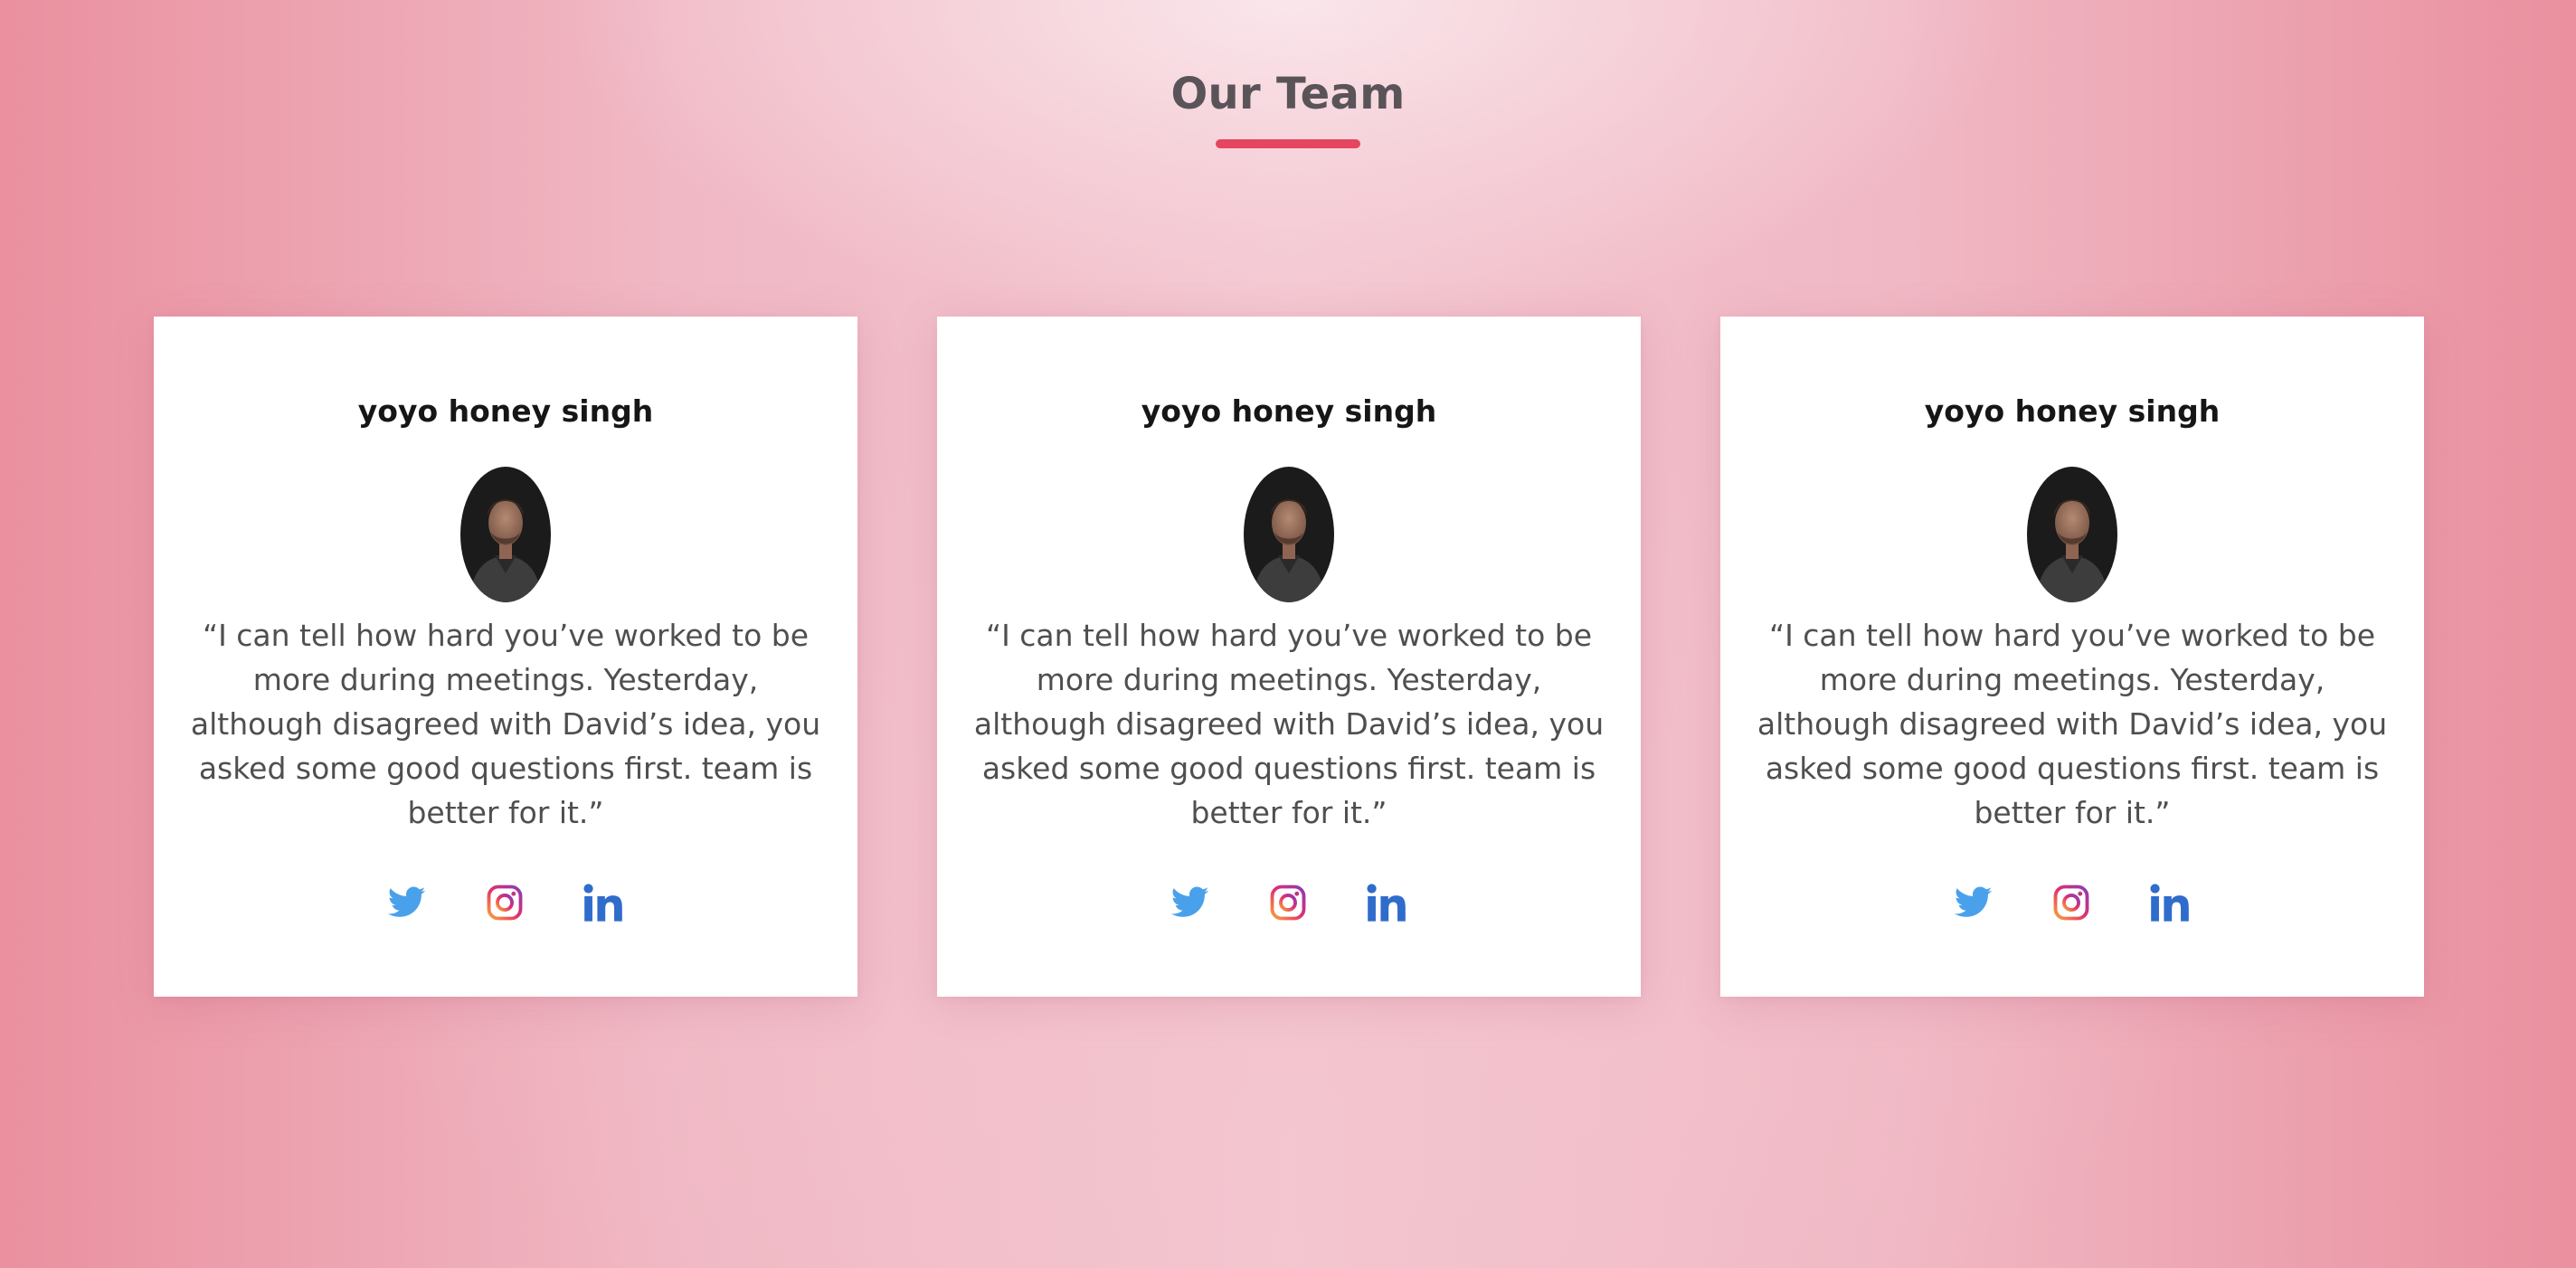 This screenshot has height=1268, width=2576. I want to click on title-underline, so click(1288, 143).